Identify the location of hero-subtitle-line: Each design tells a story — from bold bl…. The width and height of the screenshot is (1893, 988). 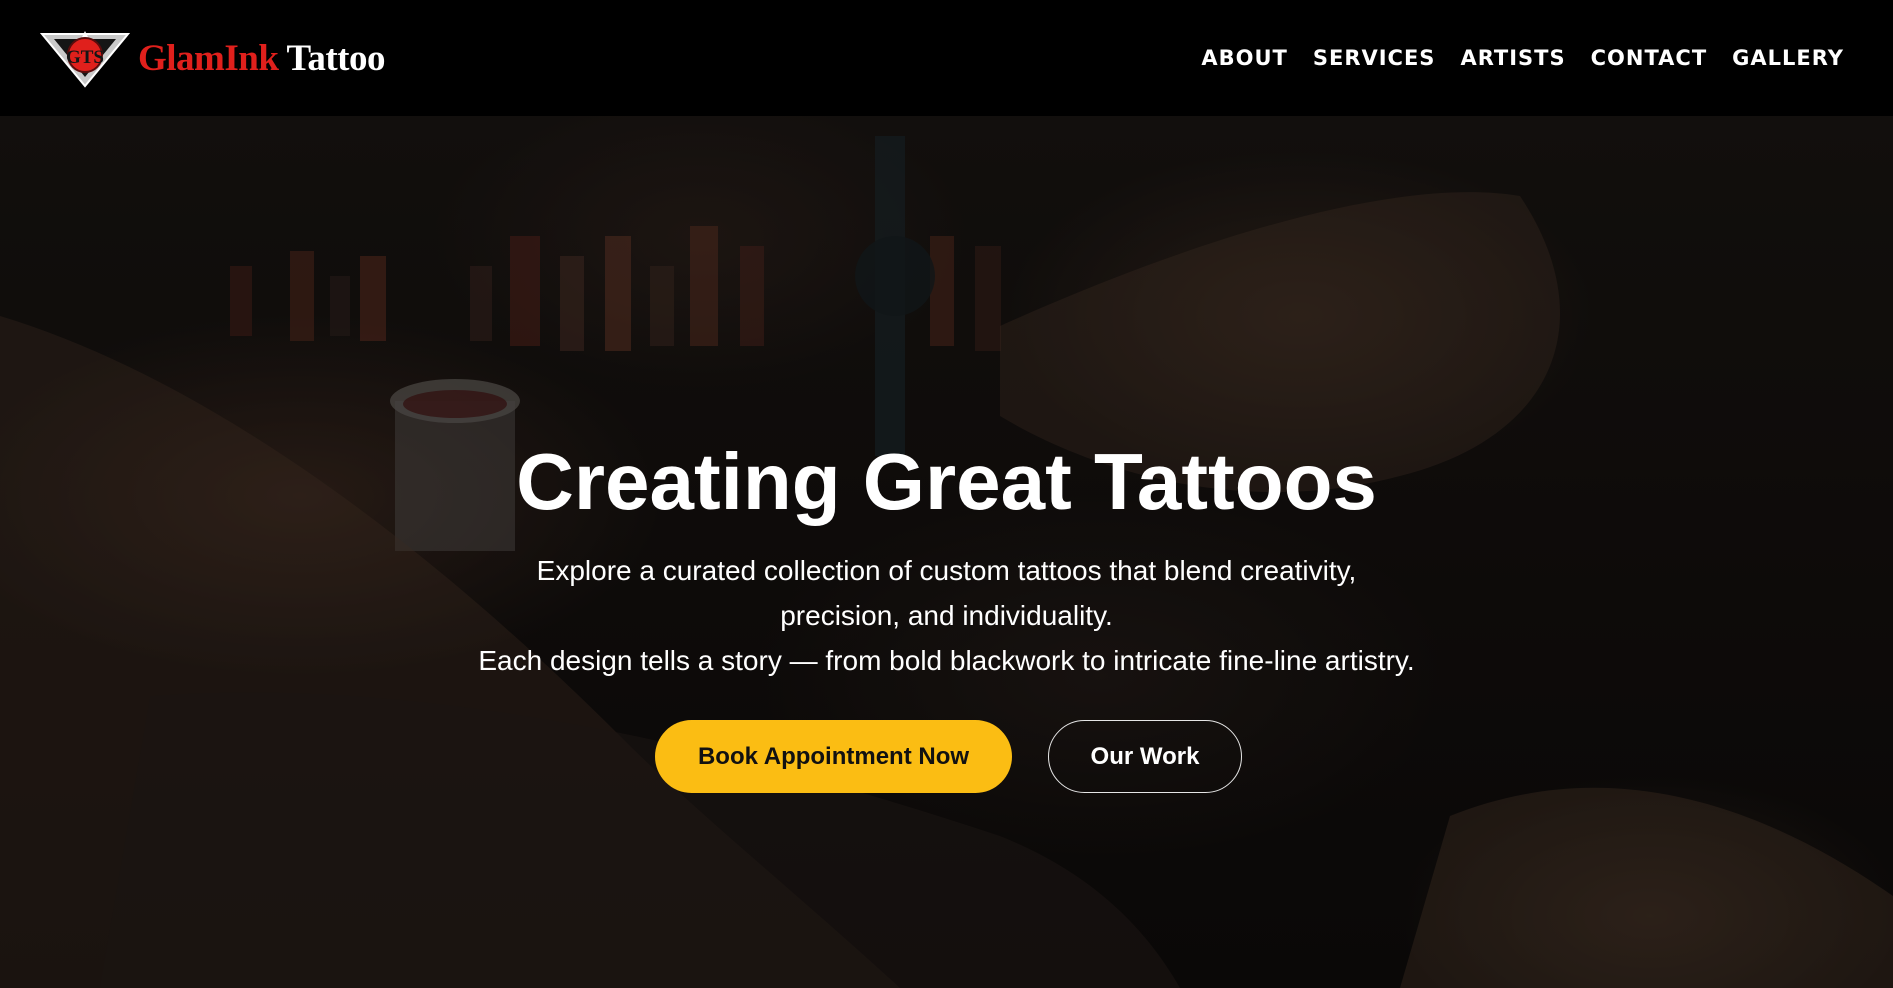
(946, 660).